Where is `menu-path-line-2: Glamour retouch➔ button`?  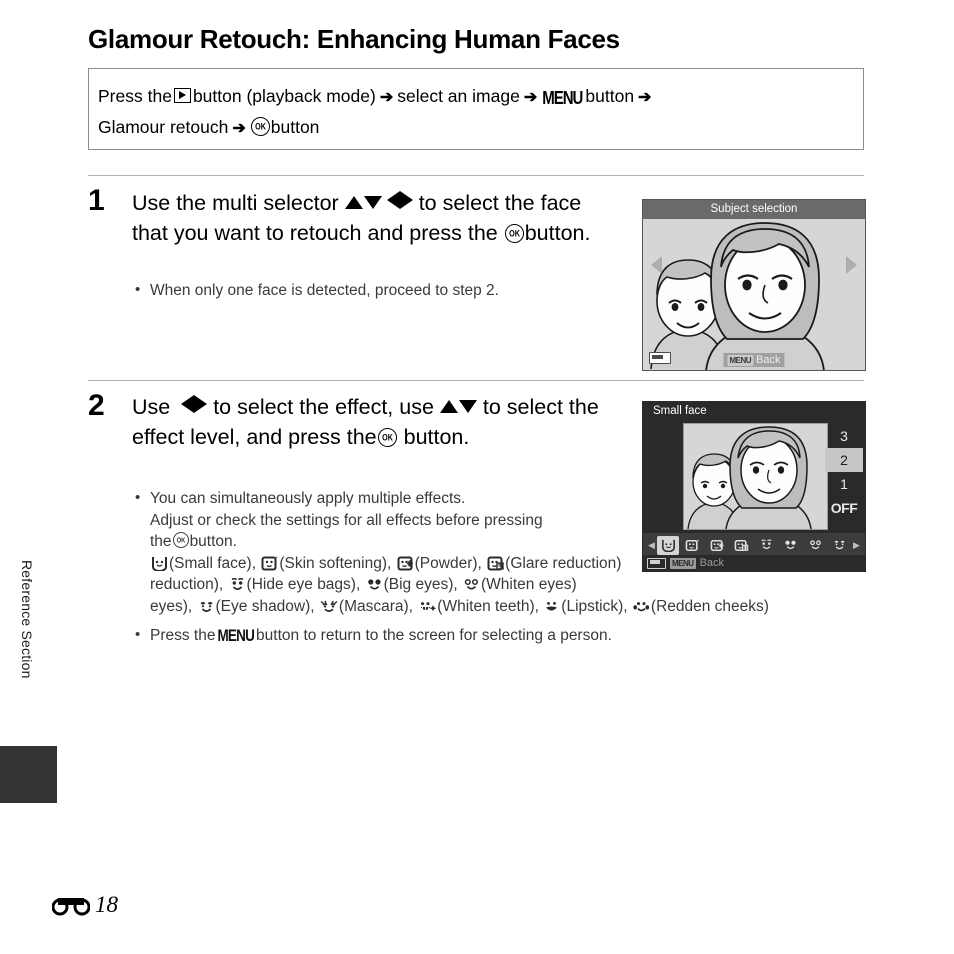 menu-path-line-2: Glamour retouch➔ button is located at coordinates (208, 127).